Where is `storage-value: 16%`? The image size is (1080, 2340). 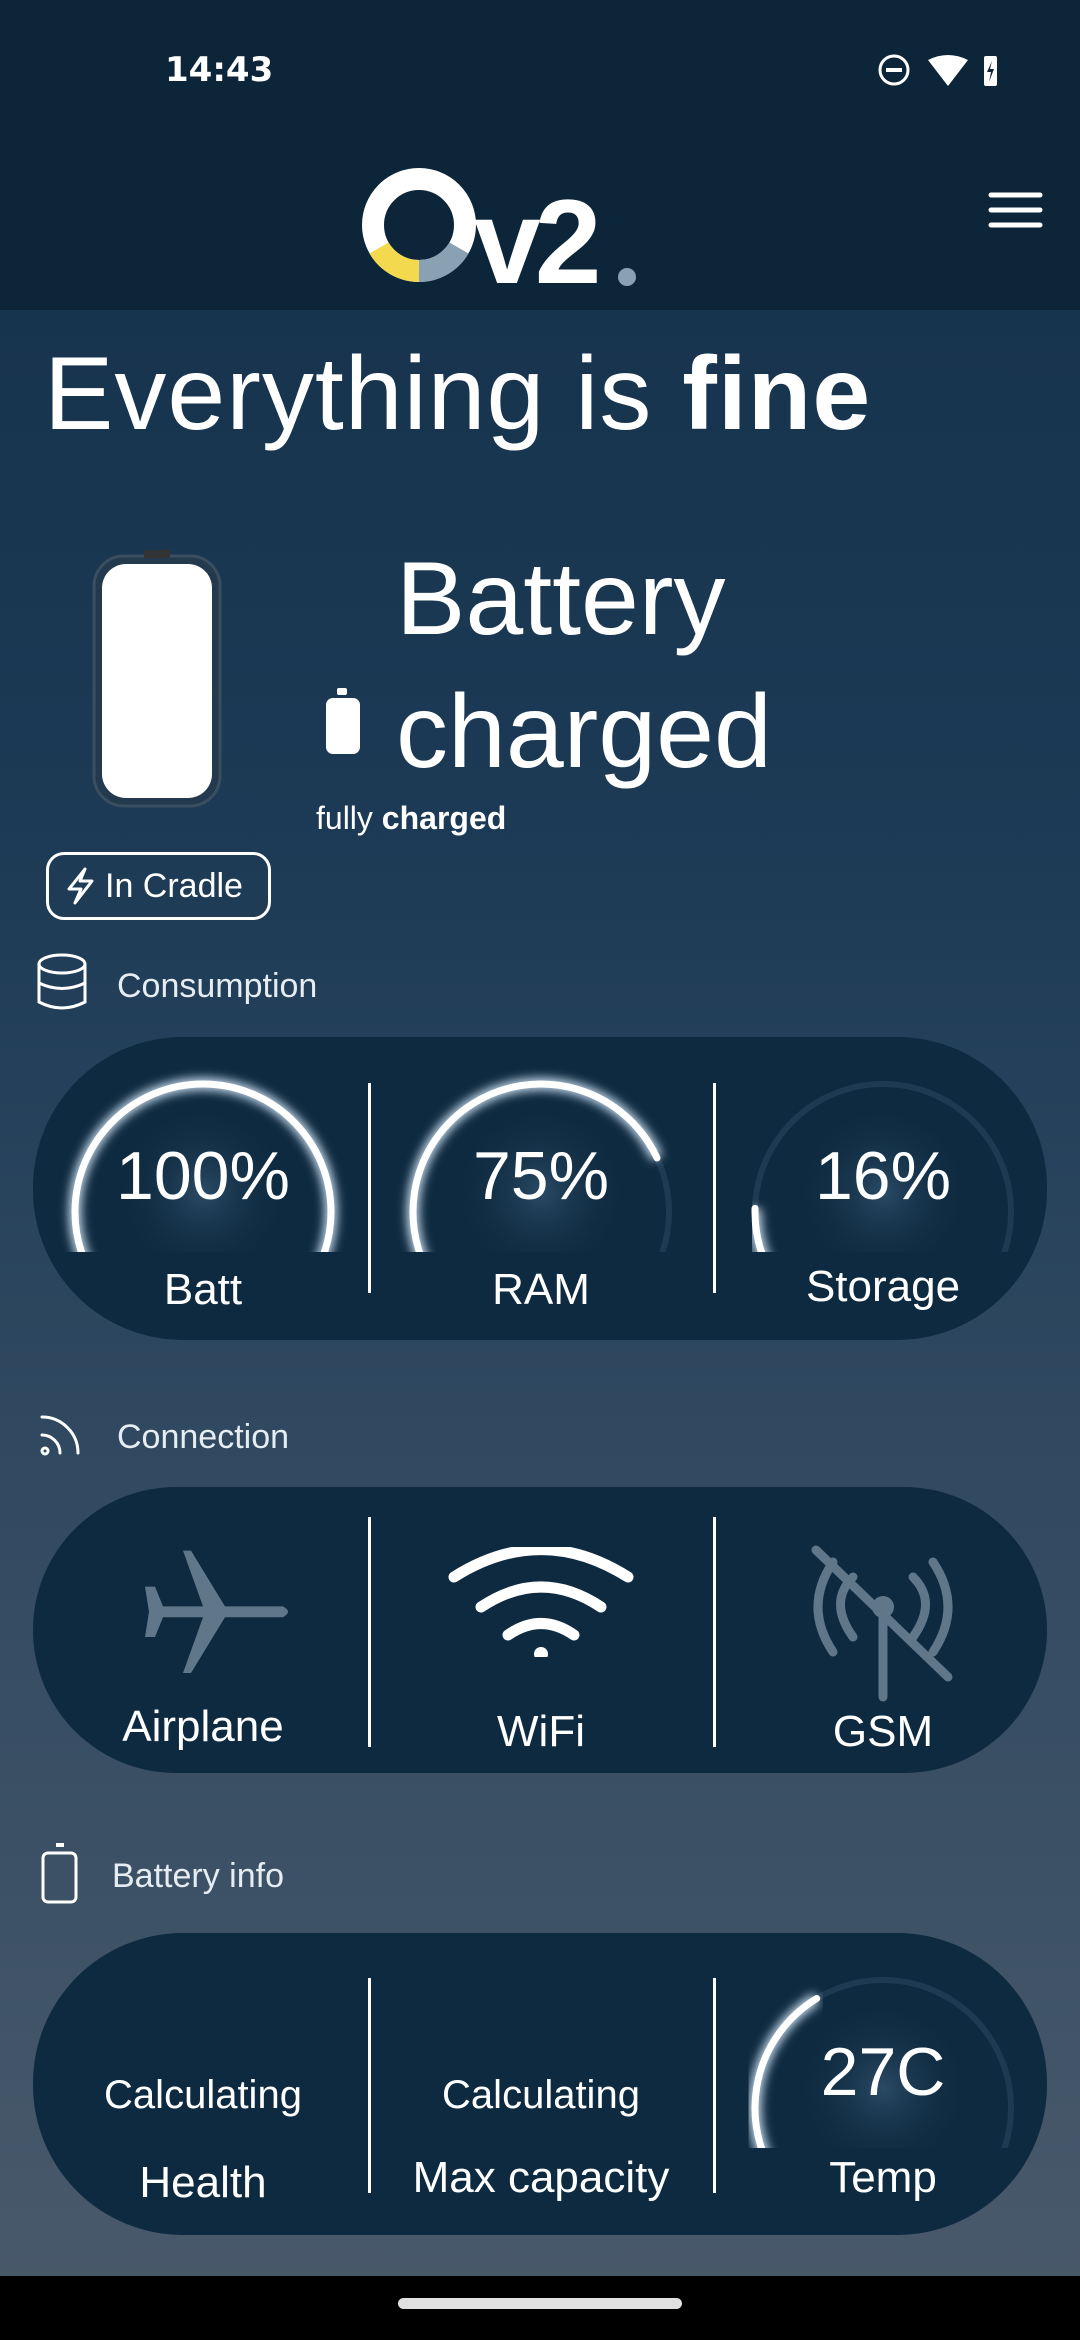 storage-value: 16% is located at coordinates (883, 1176).